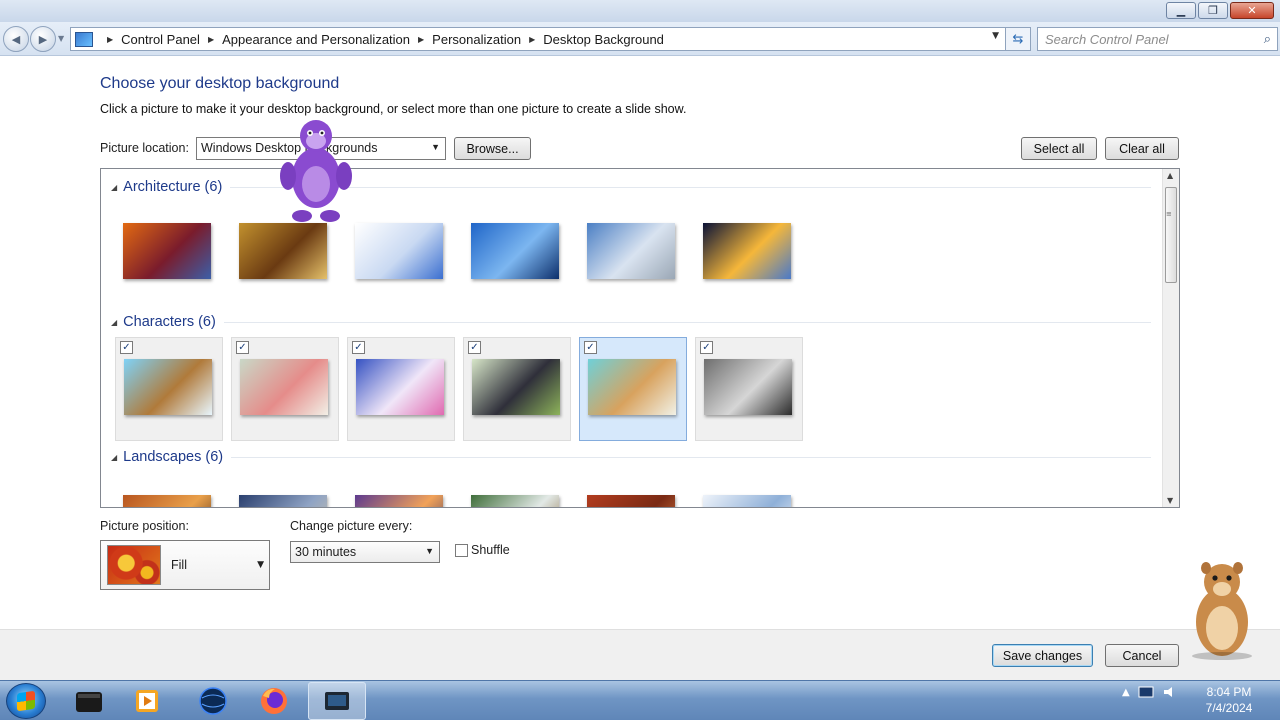  What do you see at coordinates (316, 171) in the screenshot?
I see `purple-gorilla-mascot` at bounding box center [316, 171].